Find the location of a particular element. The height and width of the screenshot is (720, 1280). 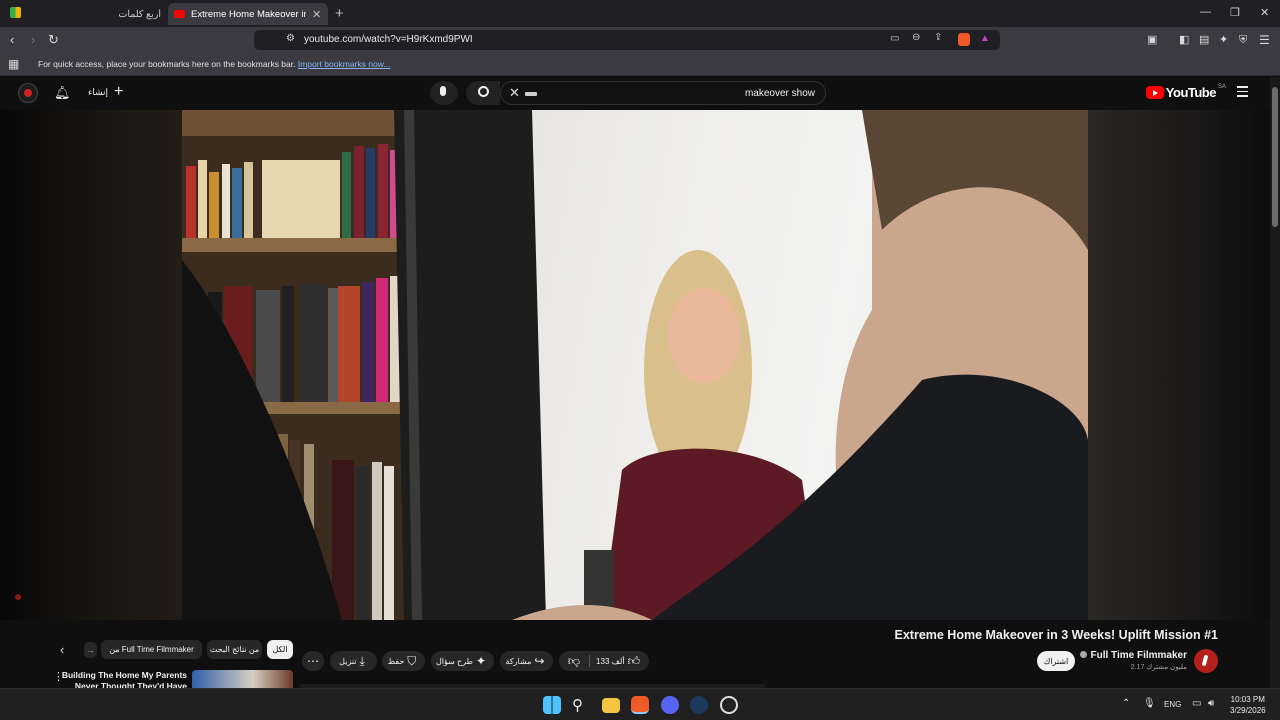

system-clock: 10:03 PM 3/29/2026 is located at coordinates (1248, 705).